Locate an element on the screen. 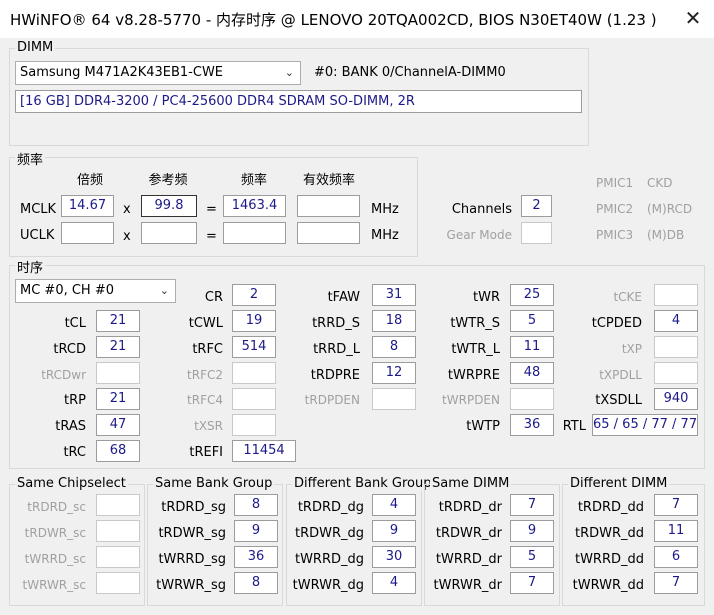 The height and width of the screenshot is (615, 714). gear-mode-value is located at coordinates (536, 233).